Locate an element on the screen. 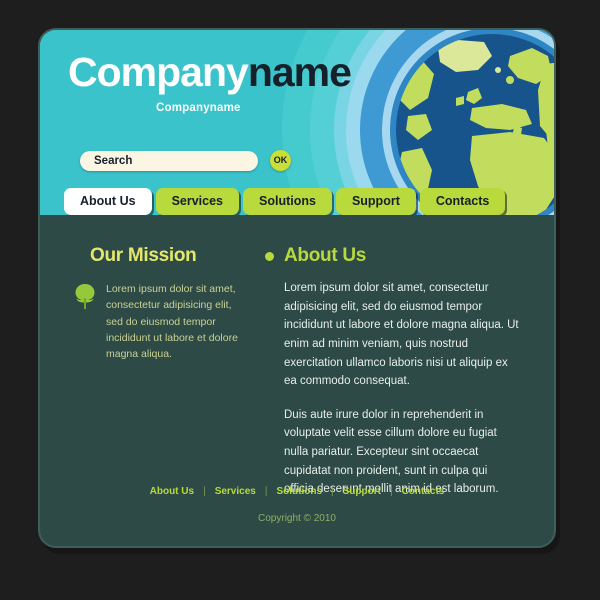 The width and height of the screenshot is (600, 600). footer-link-solutions: Solutions is located at coordinates (299, 491).